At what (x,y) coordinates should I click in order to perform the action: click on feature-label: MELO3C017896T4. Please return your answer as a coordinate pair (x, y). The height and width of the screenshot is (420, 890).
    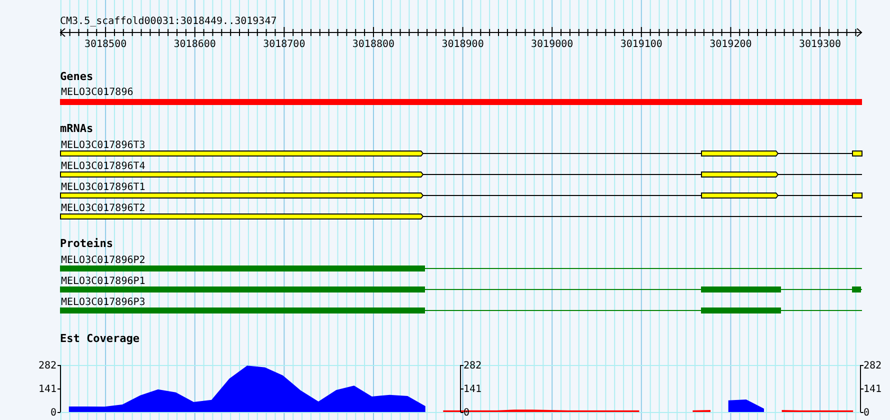
    Looking at the image, I should click on (103, 166).